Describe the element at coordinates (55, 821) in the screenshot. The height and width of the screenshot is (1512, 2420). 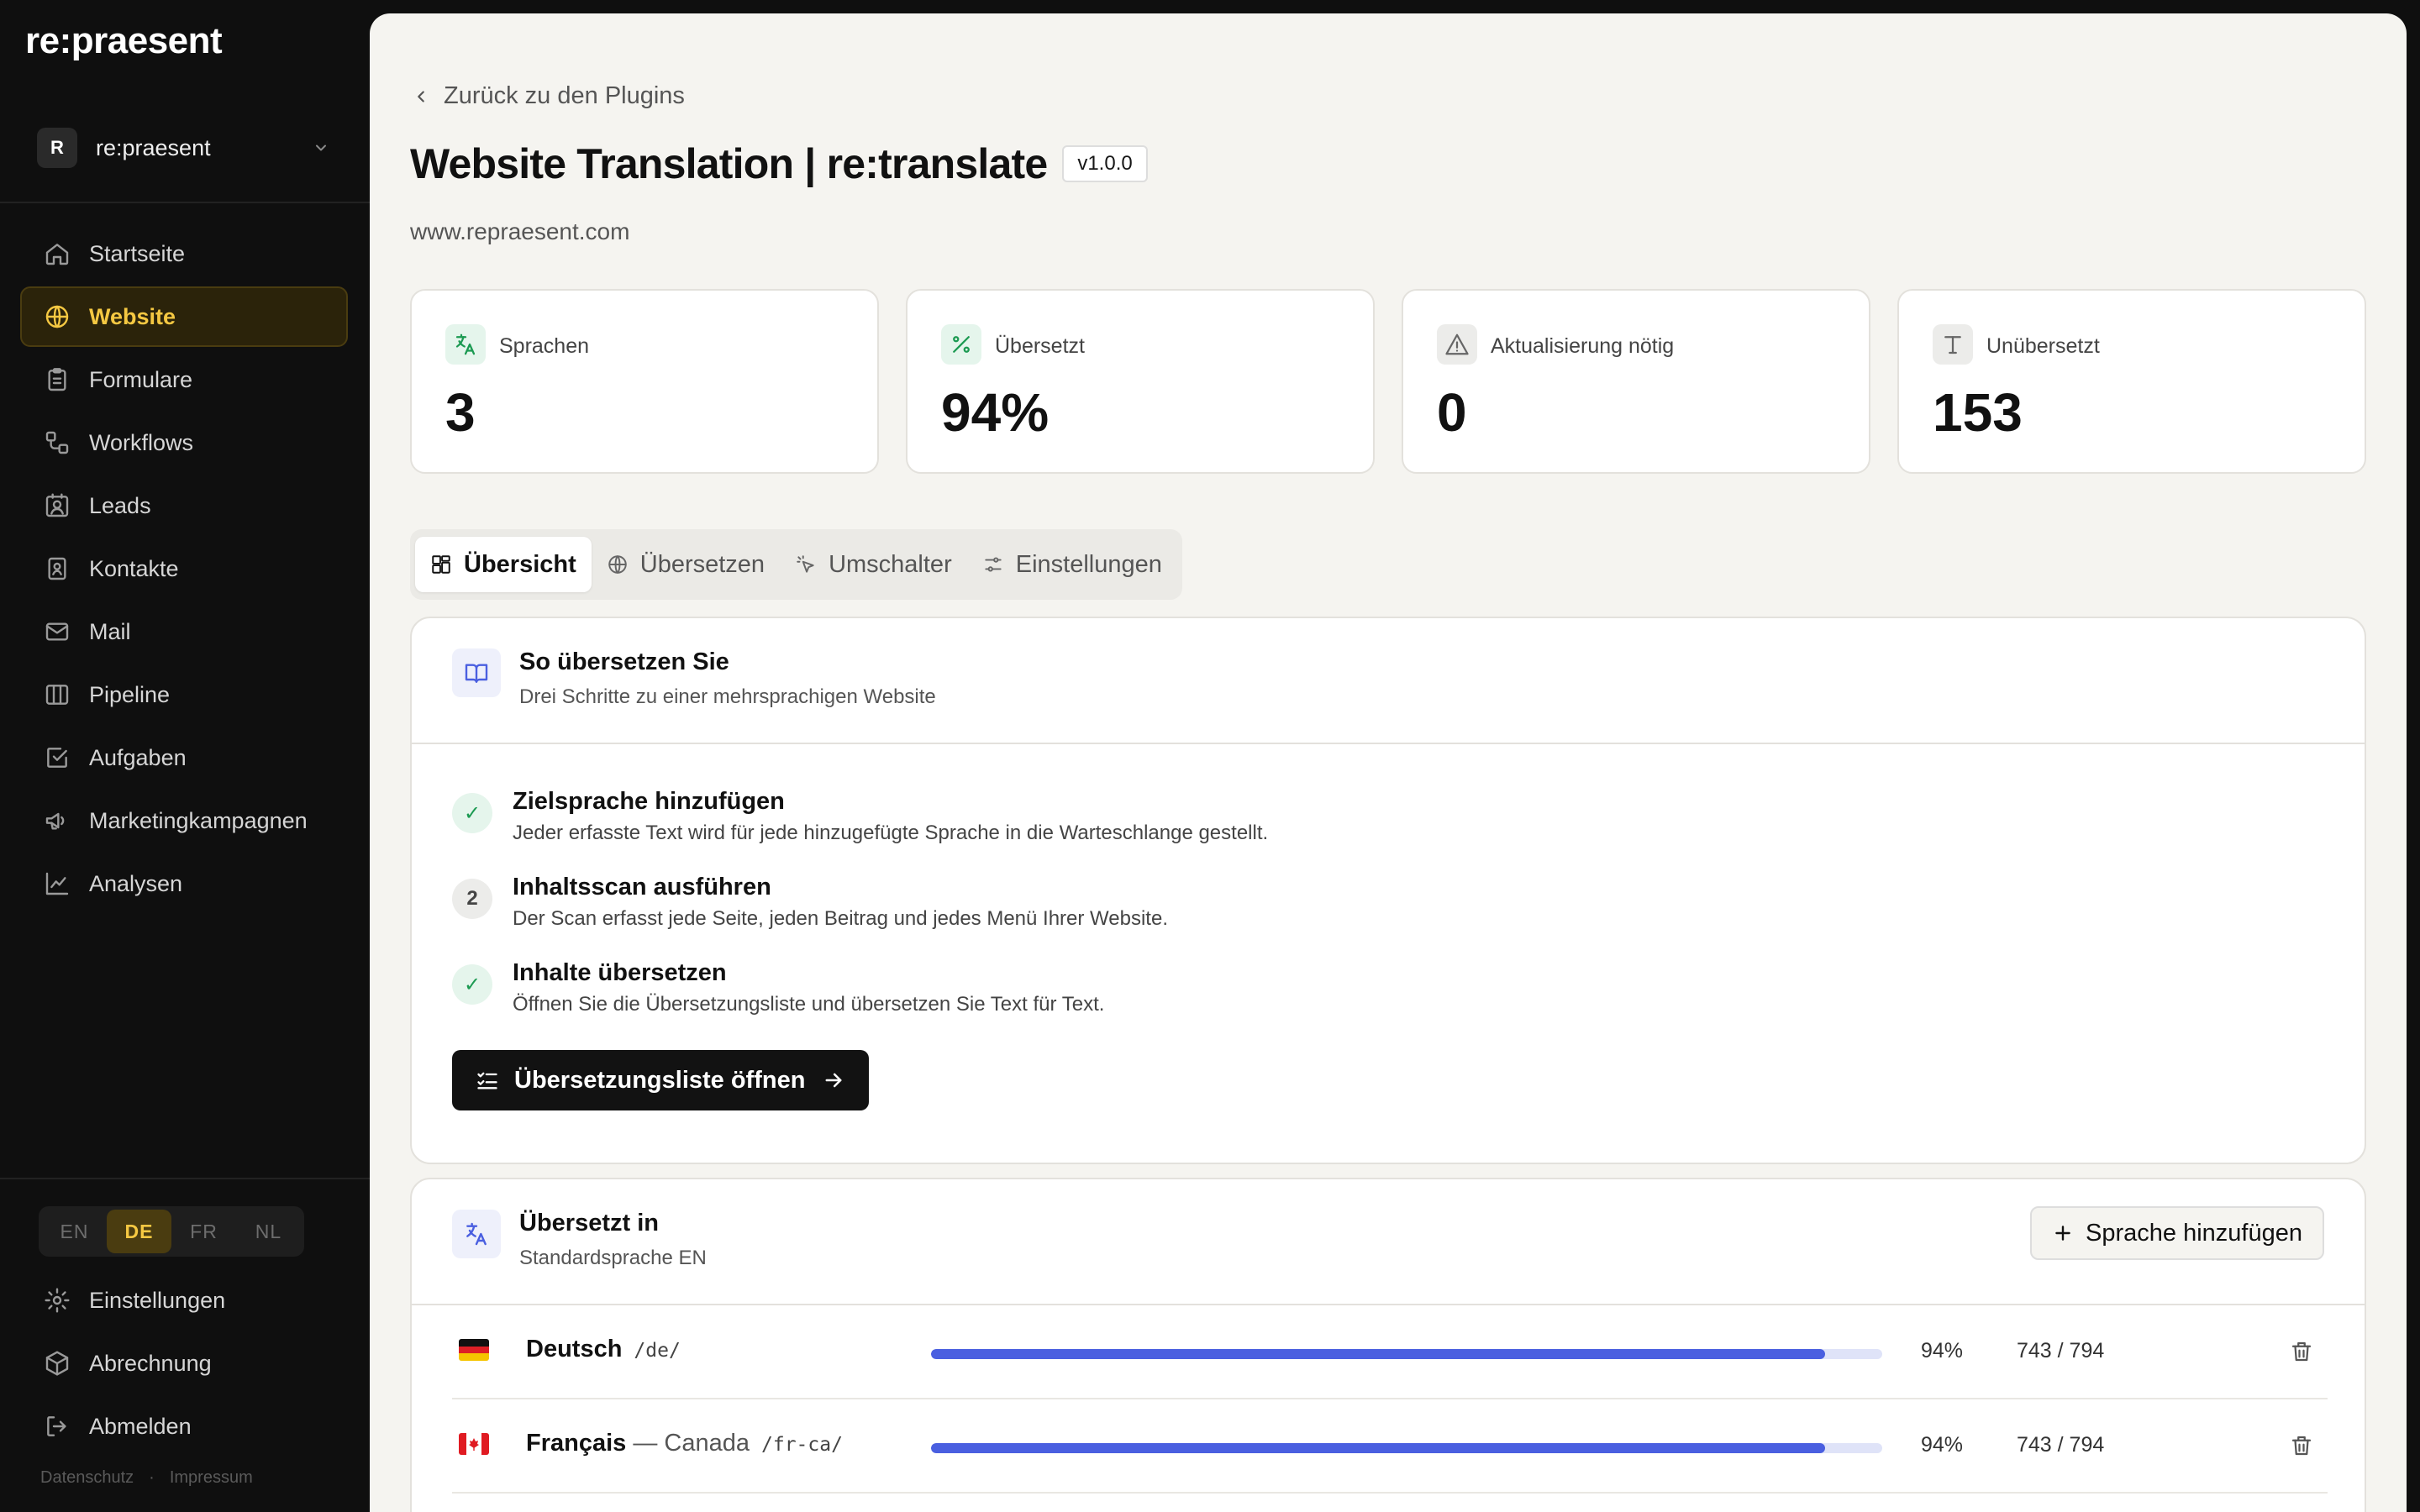
I see `megaphone-icon` at that location.